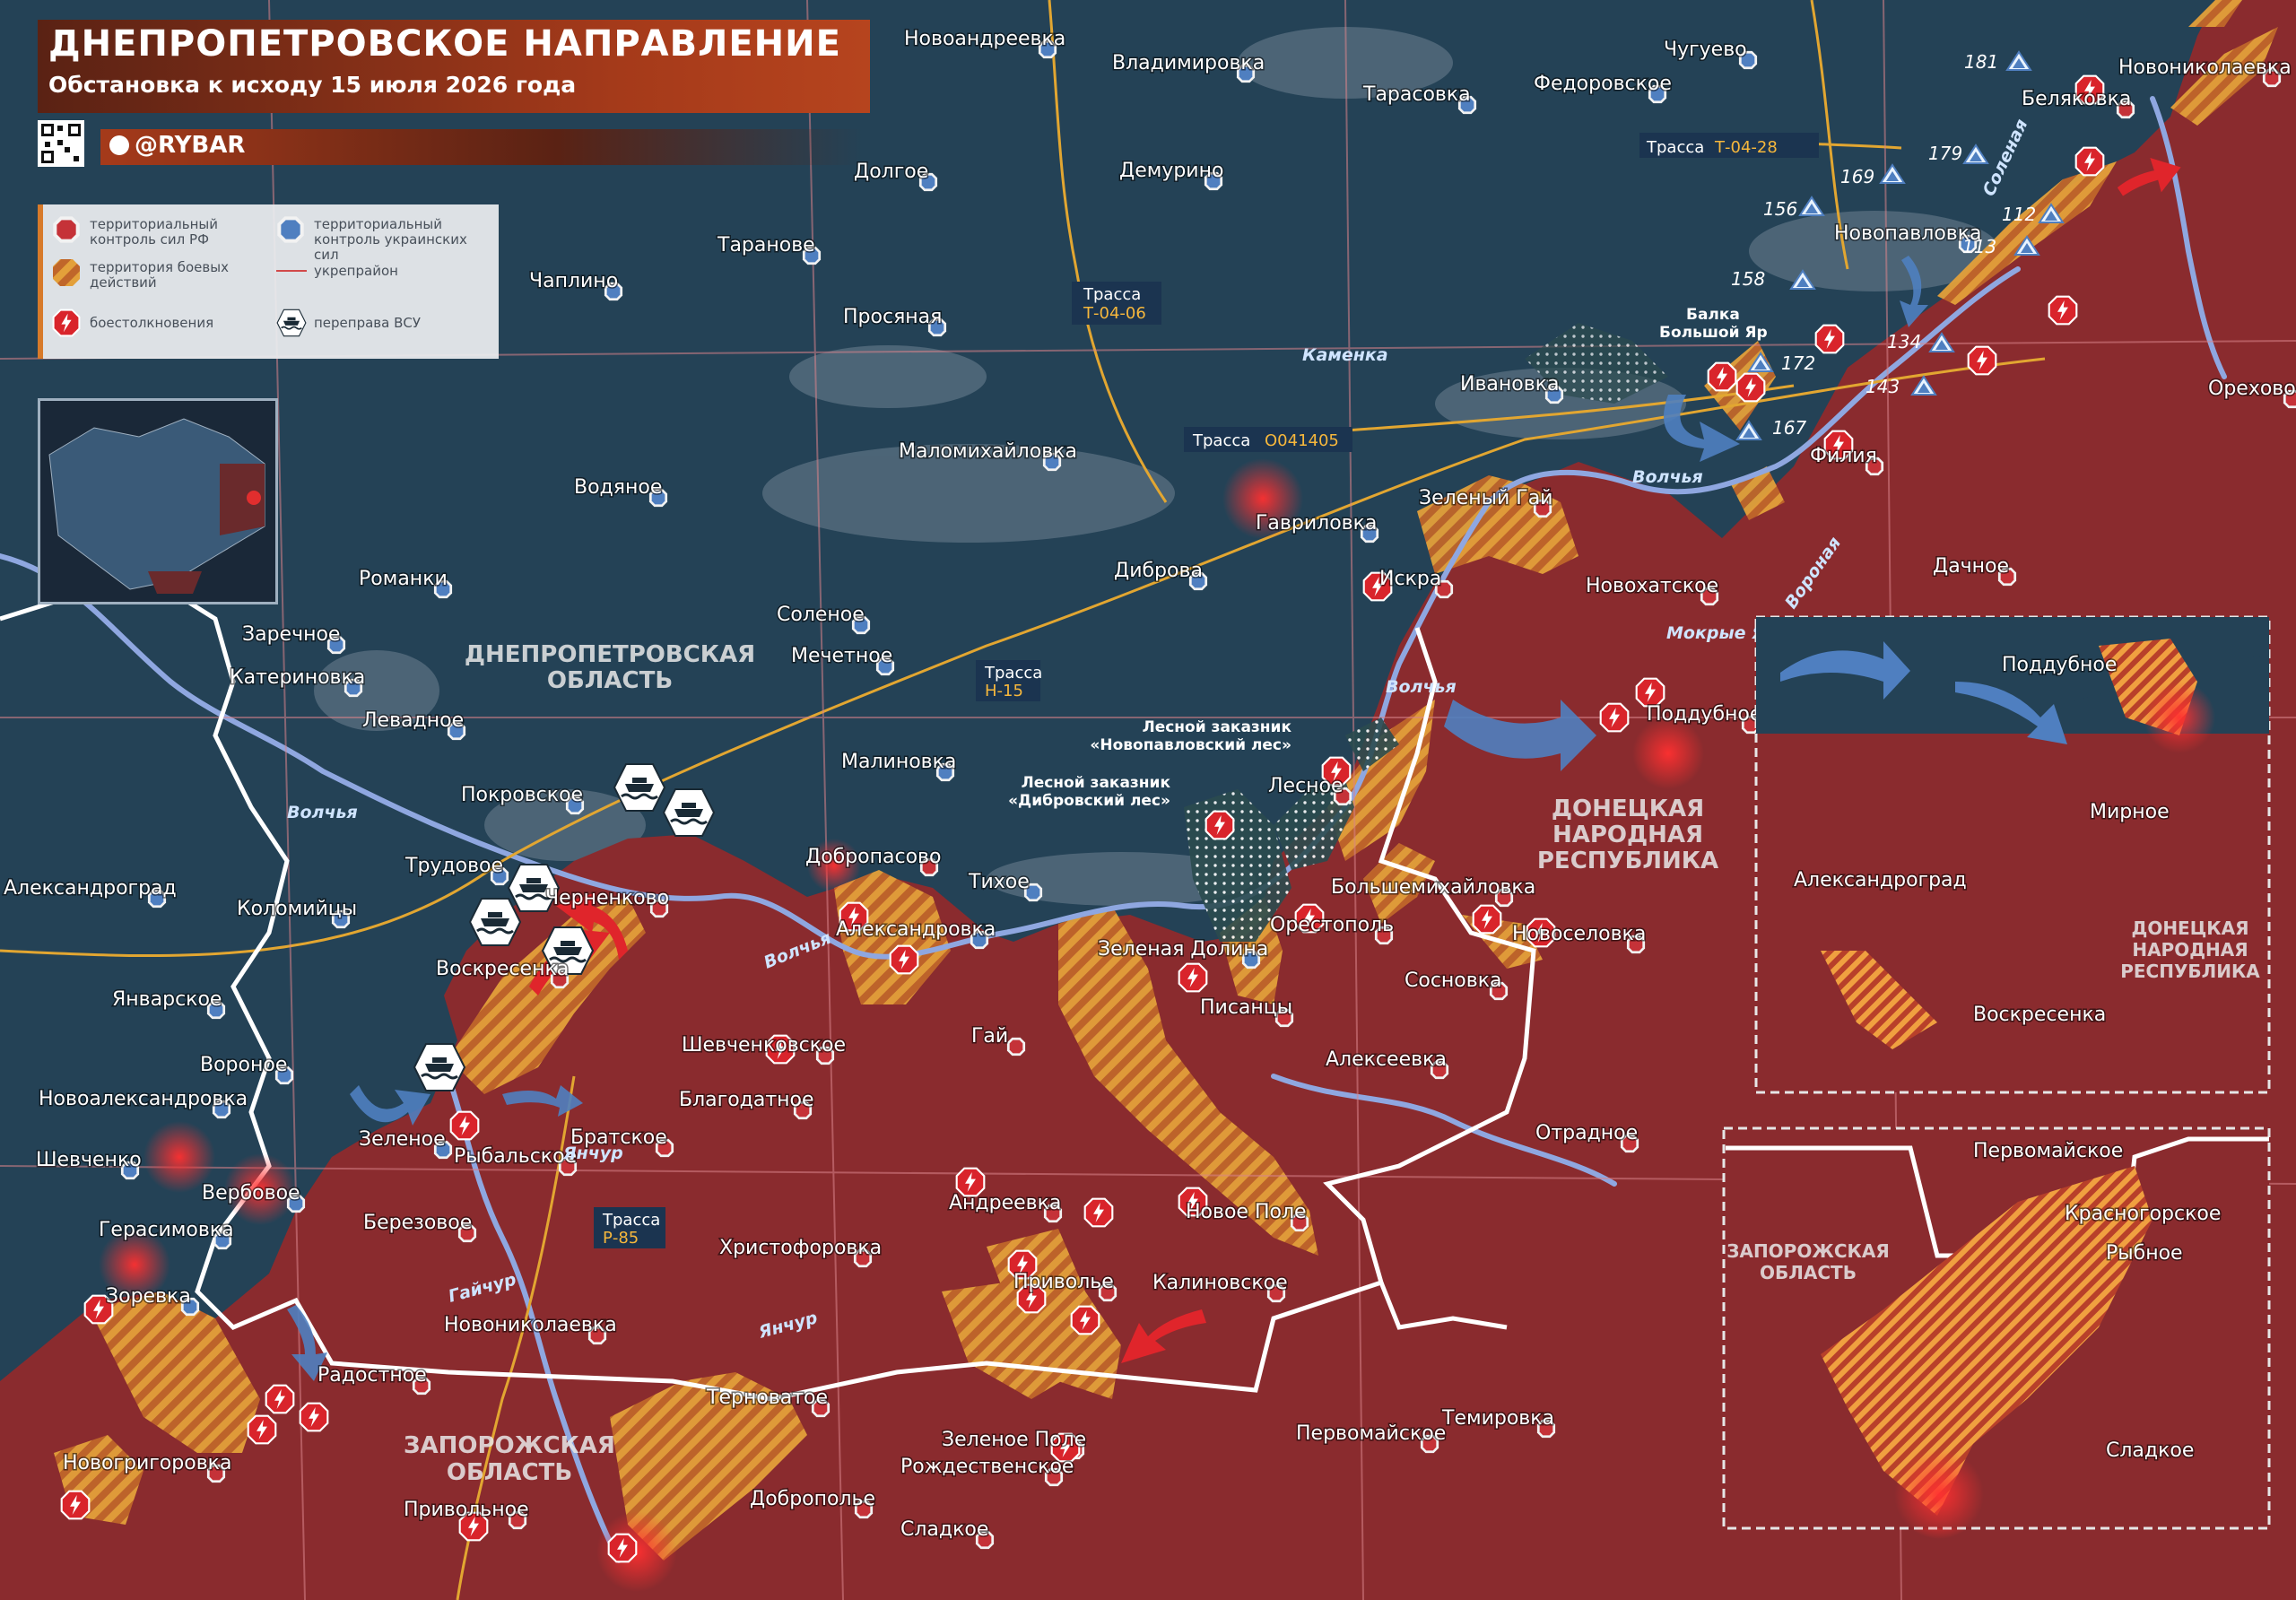 The height and width of the screenshot is (1600, 2296). What do you see at coordinates (403, 579) in the screenshot?
I see `settlement-label: Романки` at bounding box center [403, 579].